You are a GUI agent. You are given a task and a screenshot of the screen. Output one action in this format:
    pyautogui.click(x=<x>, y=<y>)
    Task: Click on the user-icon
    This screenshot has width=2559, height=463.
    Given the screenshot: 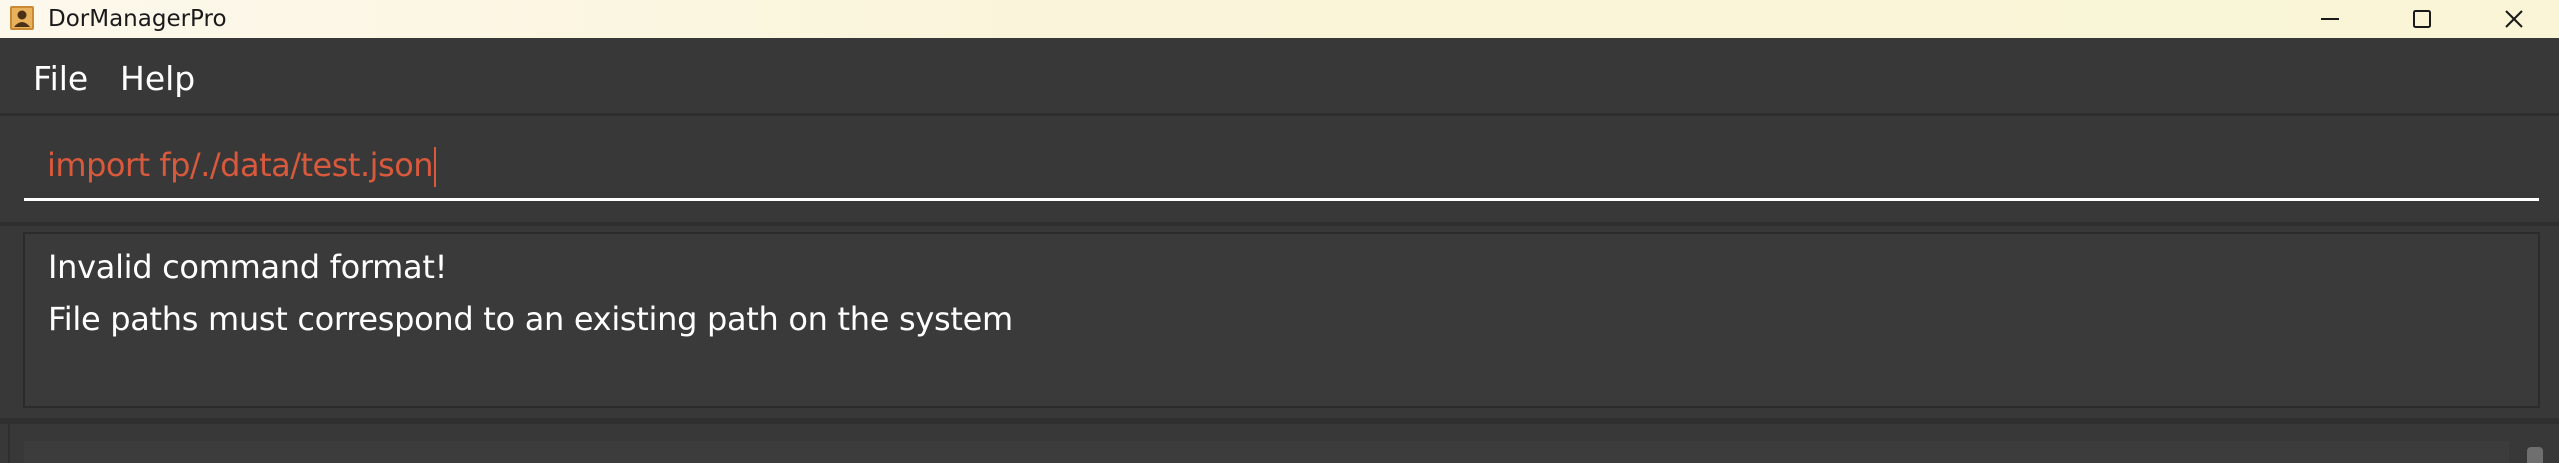 What is the action you would take?
    pyautogui.click(x=22, y=18)
    